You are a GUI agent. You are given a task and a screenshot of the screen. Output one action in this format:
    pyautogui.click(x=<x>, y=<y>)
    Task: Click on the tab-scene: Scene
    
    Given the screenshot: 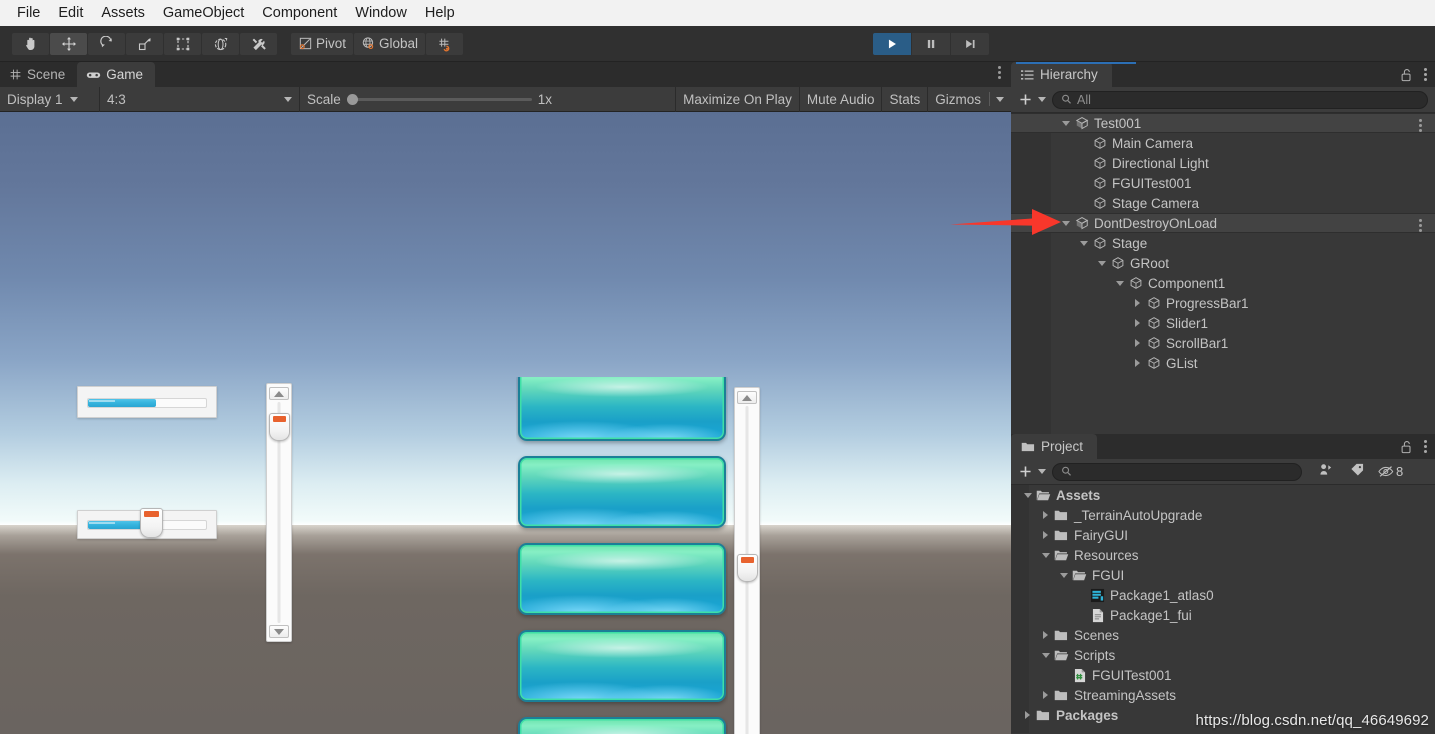 What is the action you would take?
    pyautogui.click(x=39, y=74)
    